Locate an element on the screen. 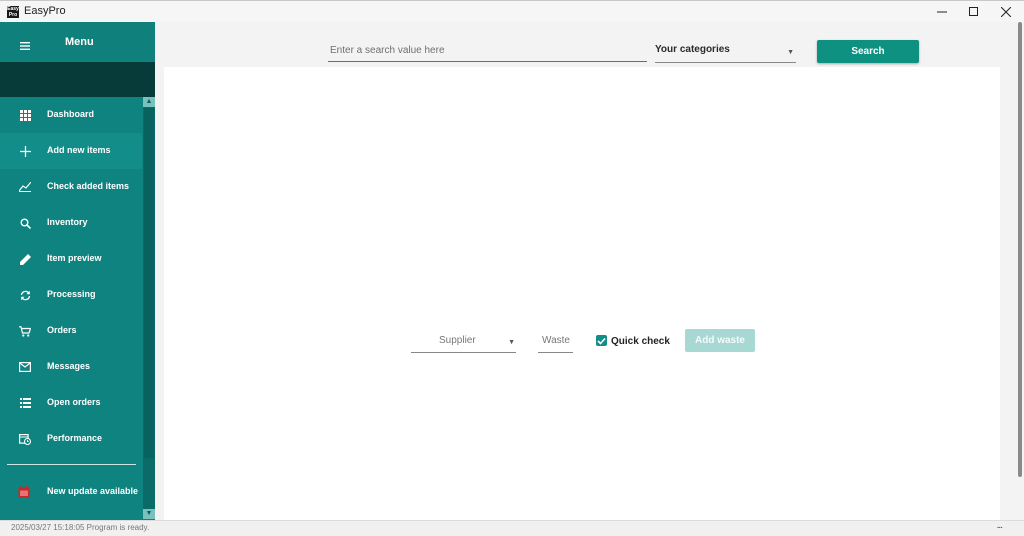  grid-icon is located at coordinates (25, 115).